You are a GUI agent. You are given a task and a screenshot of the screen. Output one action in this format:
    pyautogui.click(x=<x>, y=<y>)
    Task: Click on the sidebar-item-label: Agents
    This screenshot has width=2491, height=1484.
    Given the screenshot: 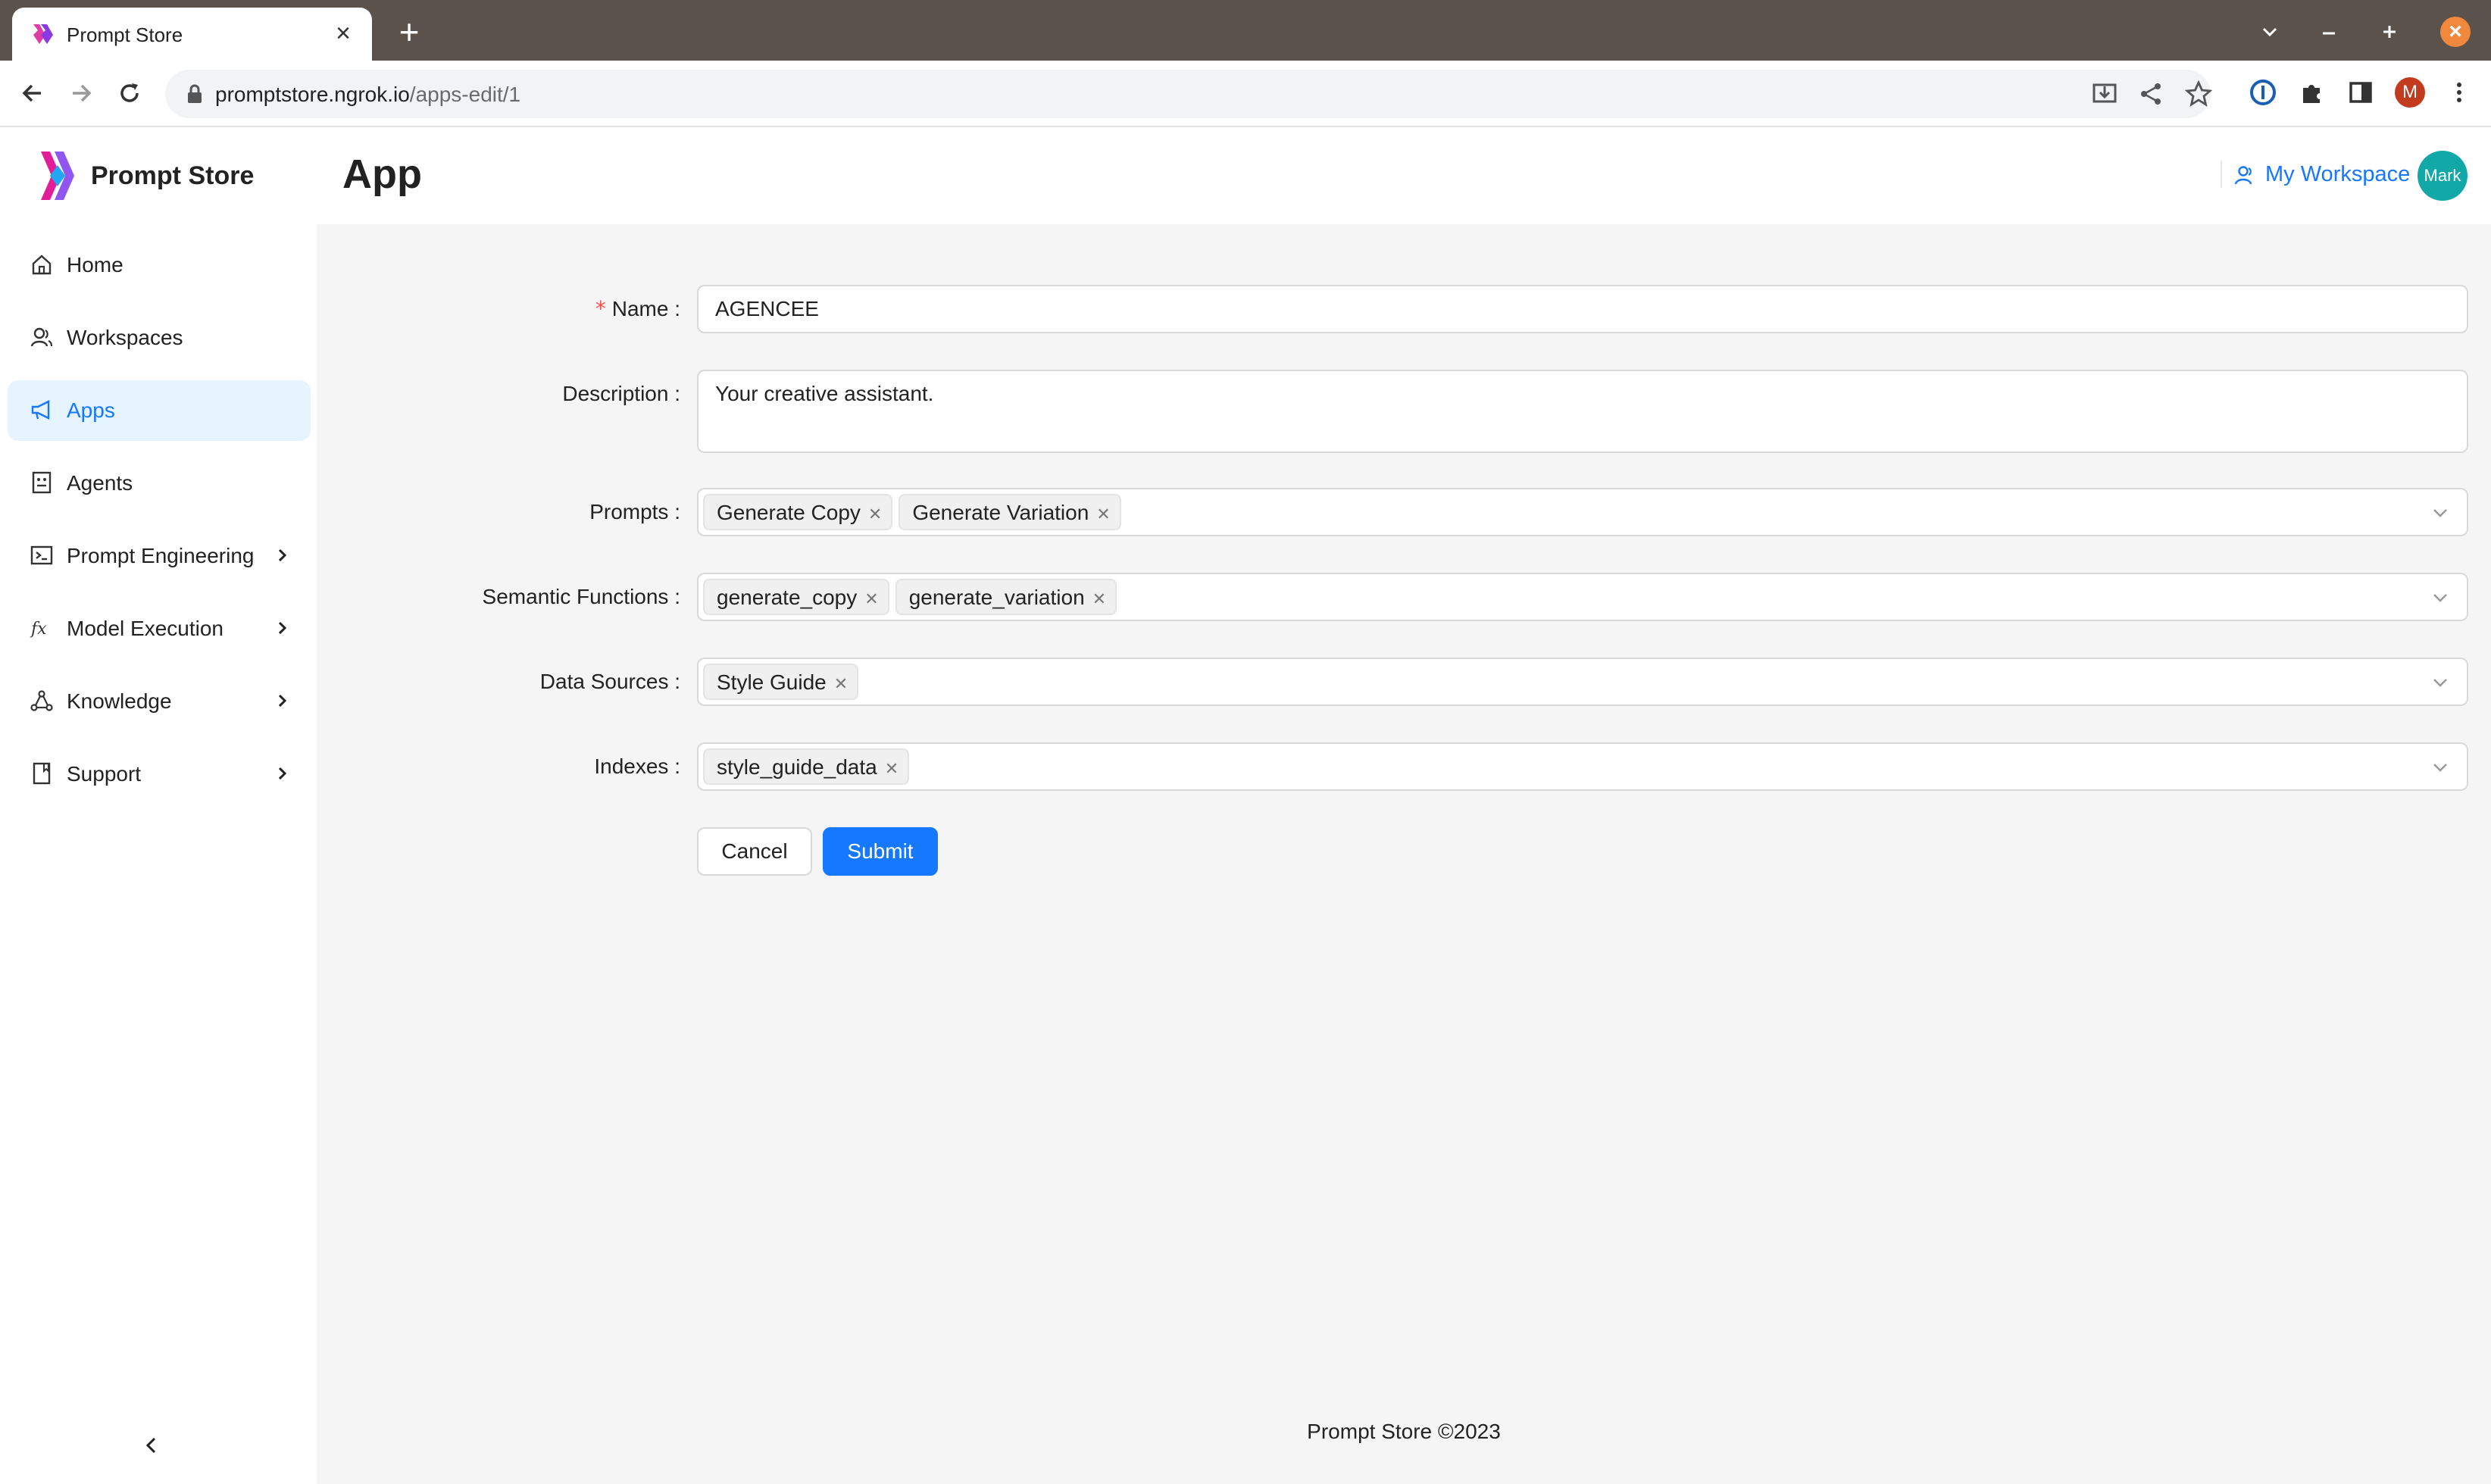 What is the action you would take?
    pyautogui.click(x=100, y=483)
    